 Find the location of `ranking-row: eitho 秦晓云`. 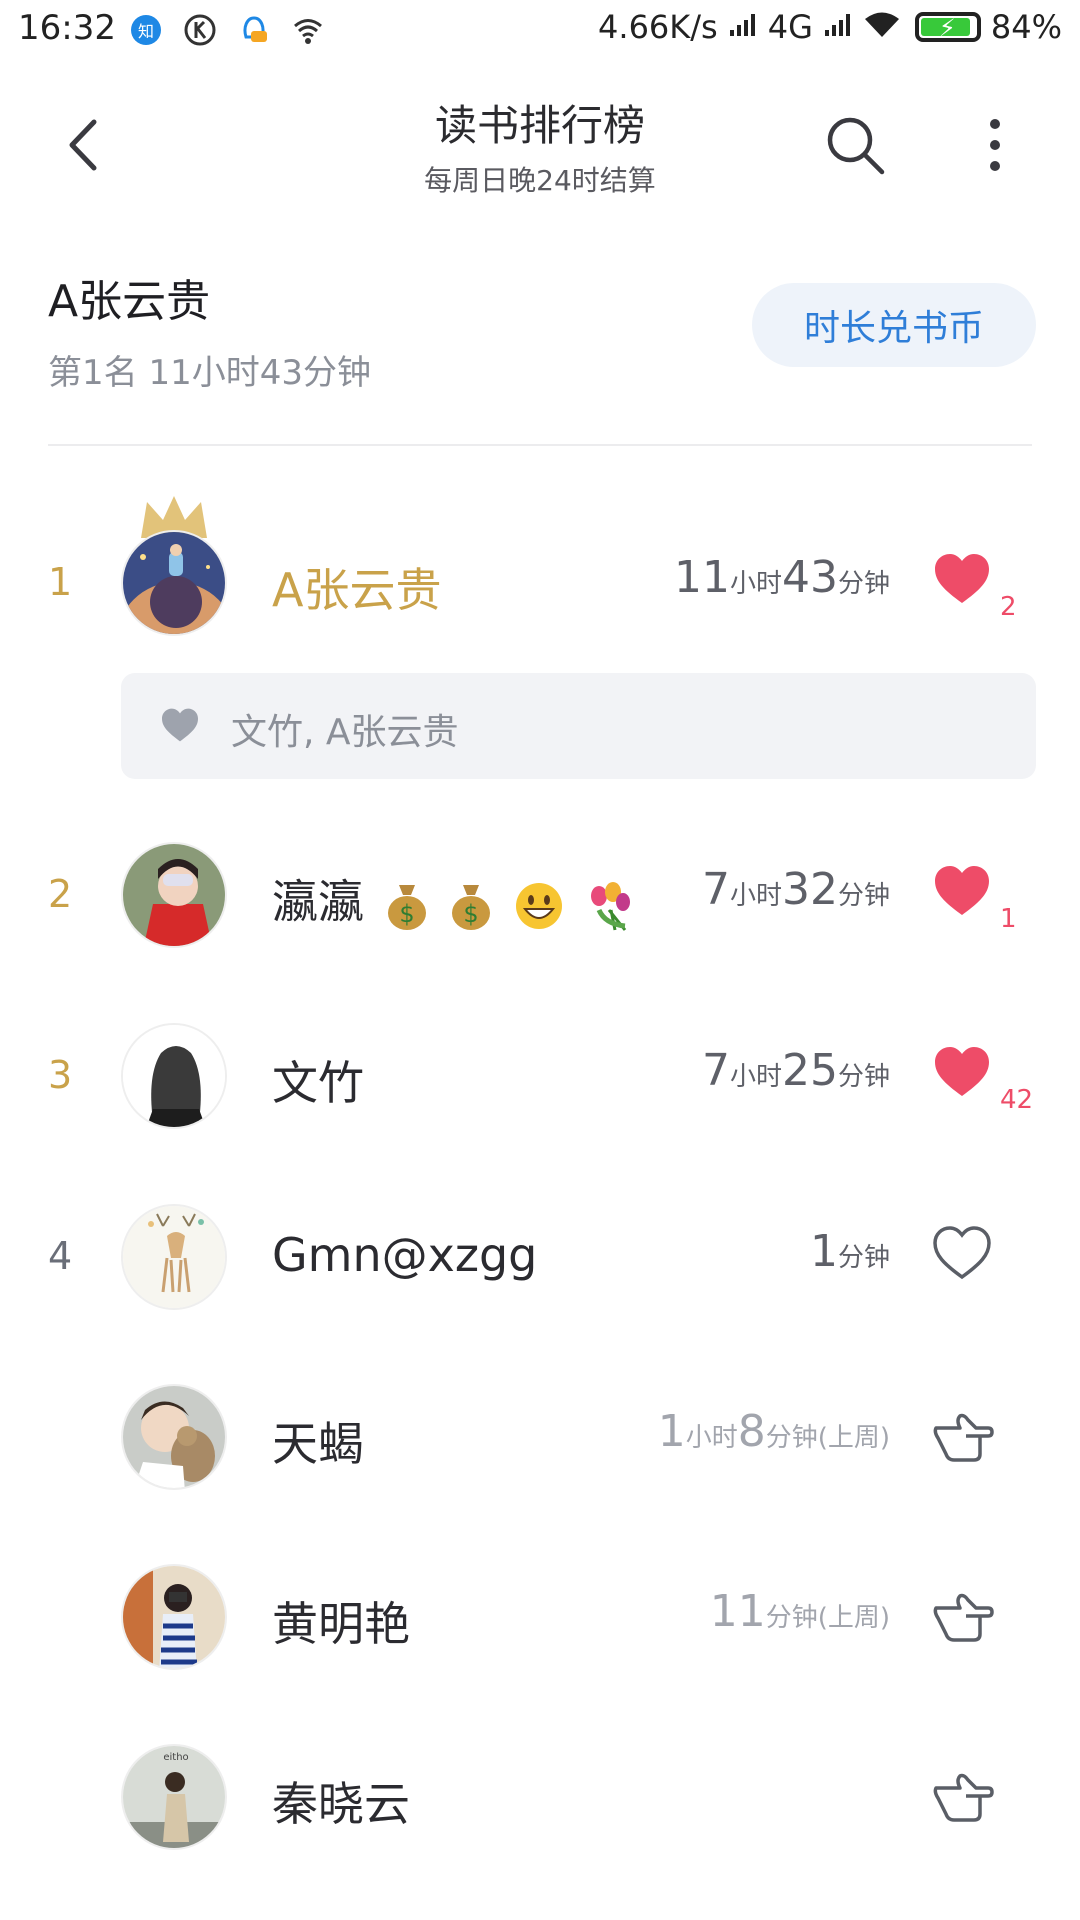

ranking-row: eitho 秦晓云 is located at coordinates (540, 1796).